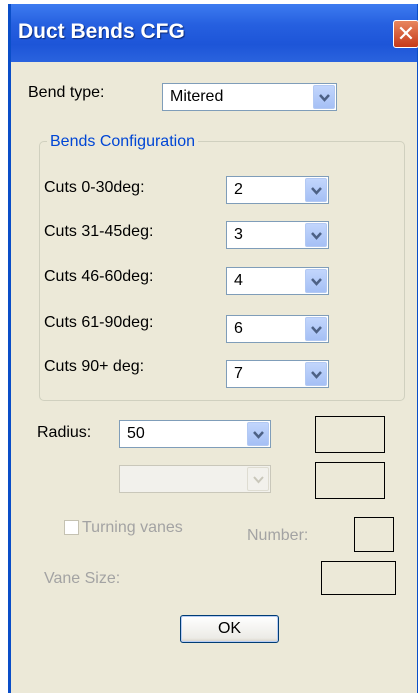 The height and width of the screenshot is (693, 418). Describe the element at coordinates (358, 578) in the screenshot. I see `vane-size-display-box` at that location.